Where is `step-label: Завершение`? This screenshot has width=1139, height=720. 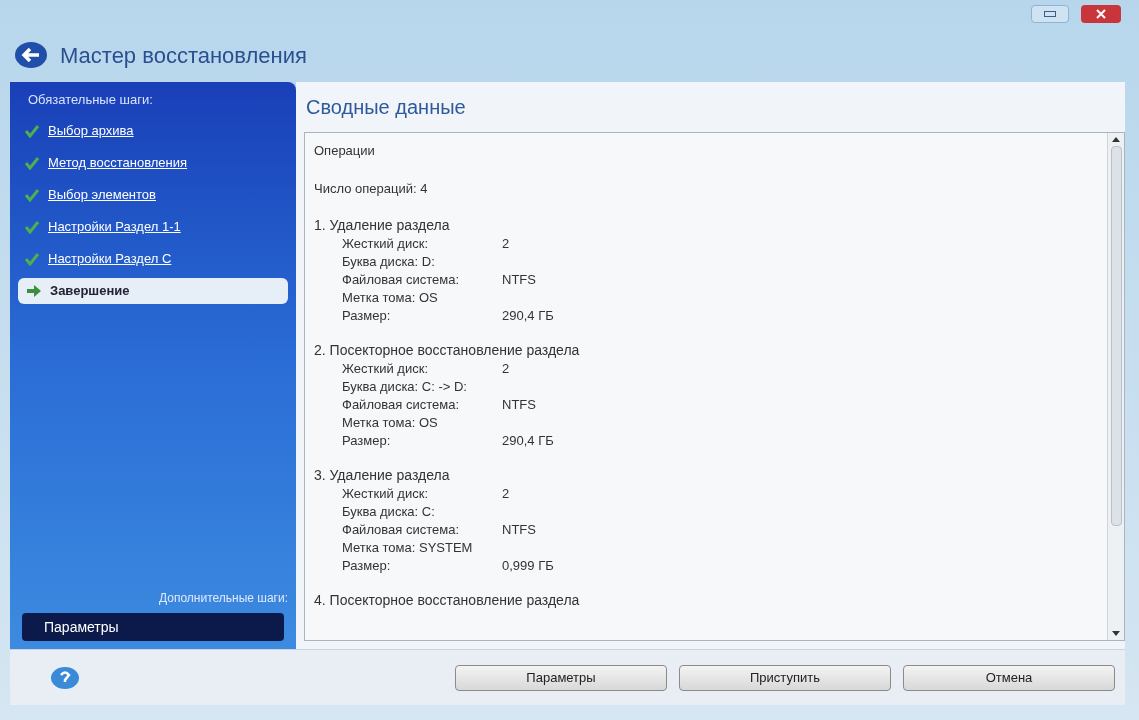 step-label: Завершение is located at coordinates (90, 290).